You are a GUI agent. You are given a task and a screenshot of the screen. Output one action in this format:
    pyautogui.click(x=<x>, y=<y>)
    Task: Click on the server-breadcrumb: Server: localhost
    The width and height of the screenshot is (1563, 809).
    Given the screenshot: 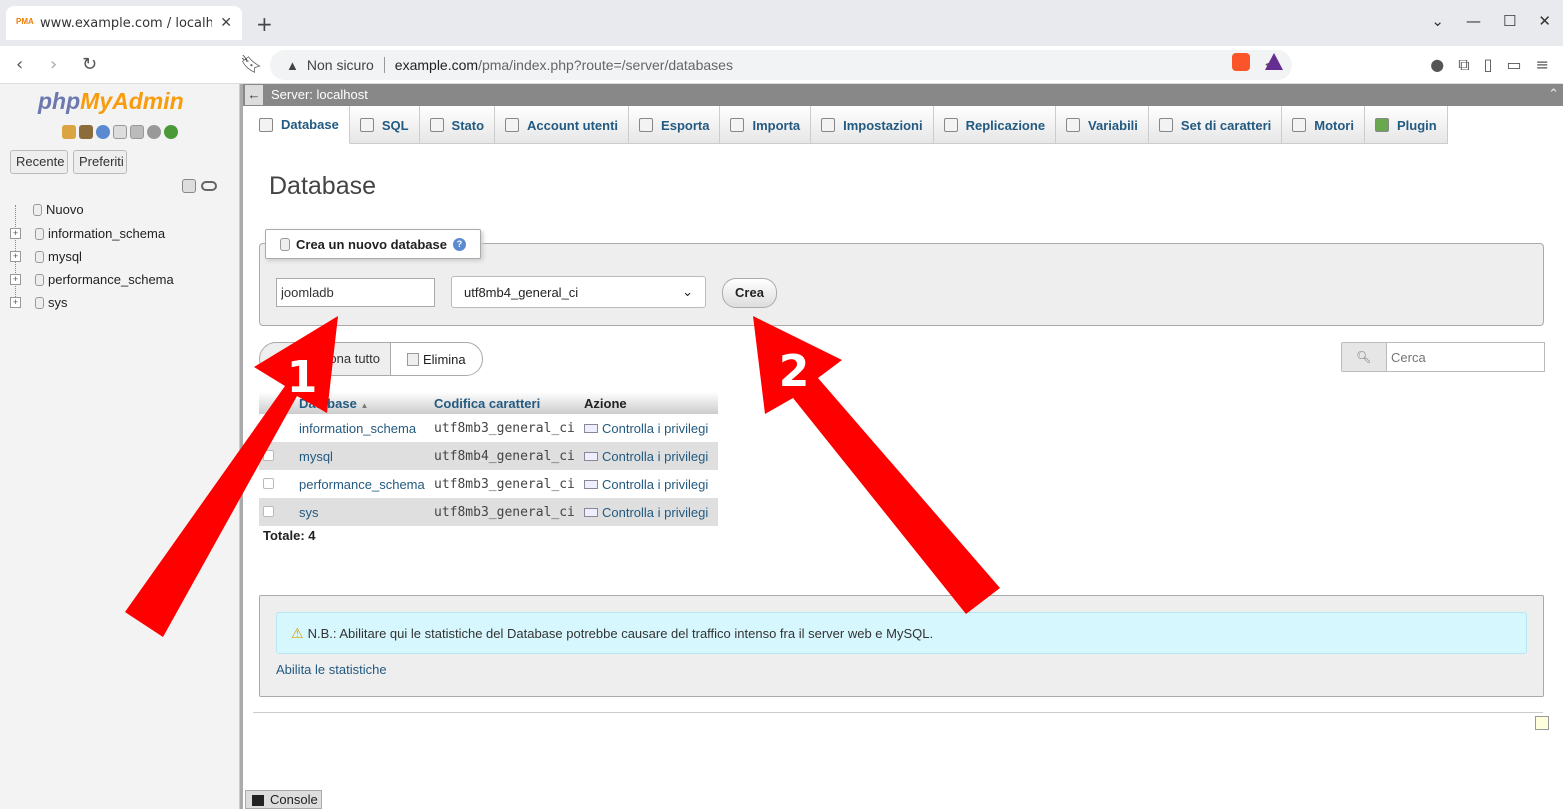 What is the action you would take?
    pyautogui.click(x=319, y=94)
    